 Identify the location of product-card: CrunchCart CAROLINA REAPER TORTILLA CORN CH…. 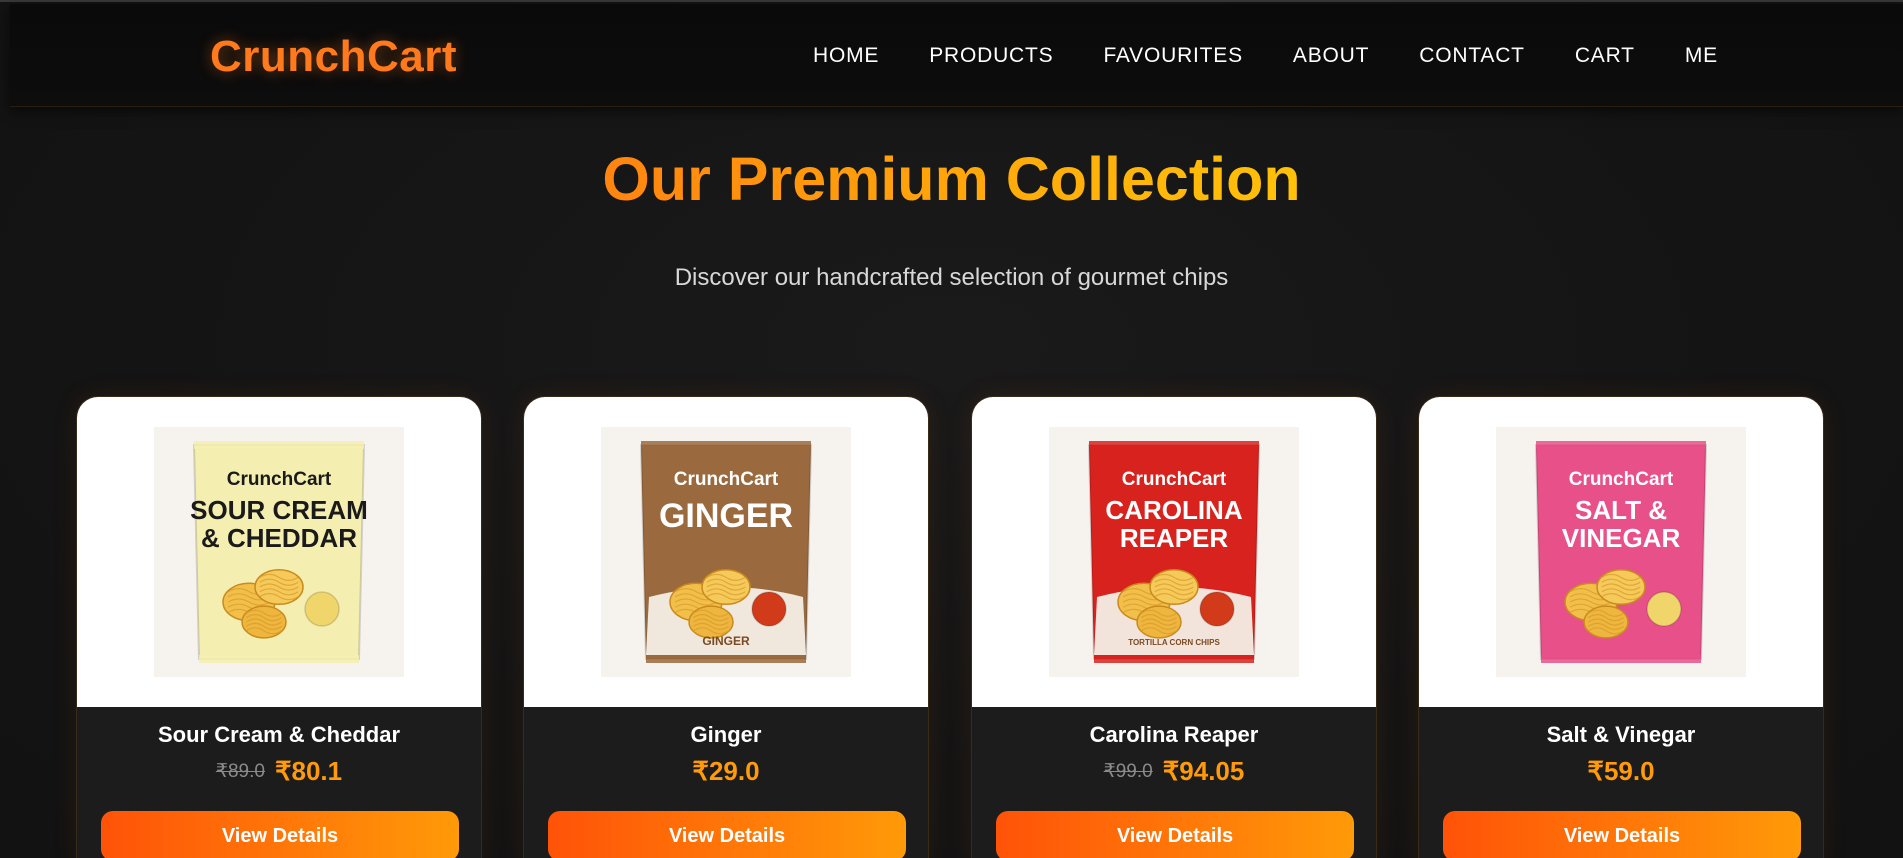
(1174, 627).